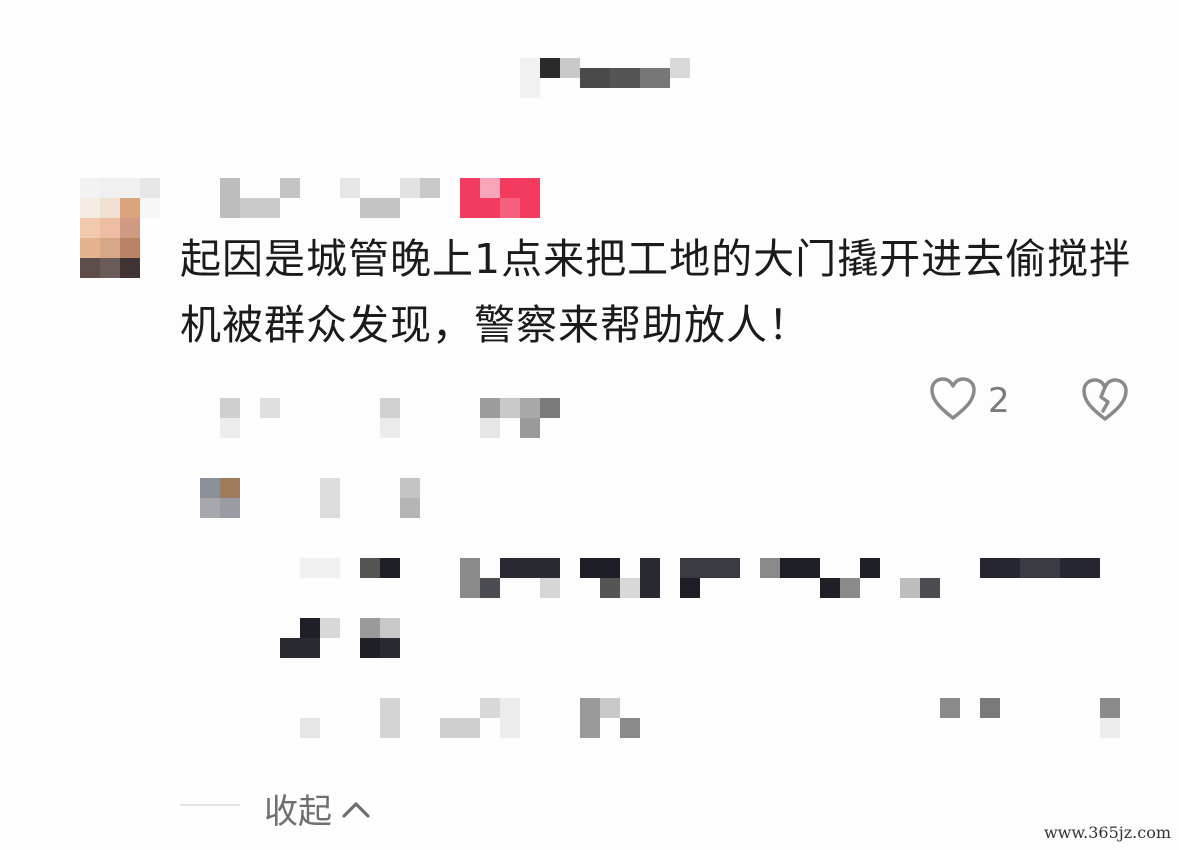  I want to click on comment-meta-obscured, so click(390, 418).